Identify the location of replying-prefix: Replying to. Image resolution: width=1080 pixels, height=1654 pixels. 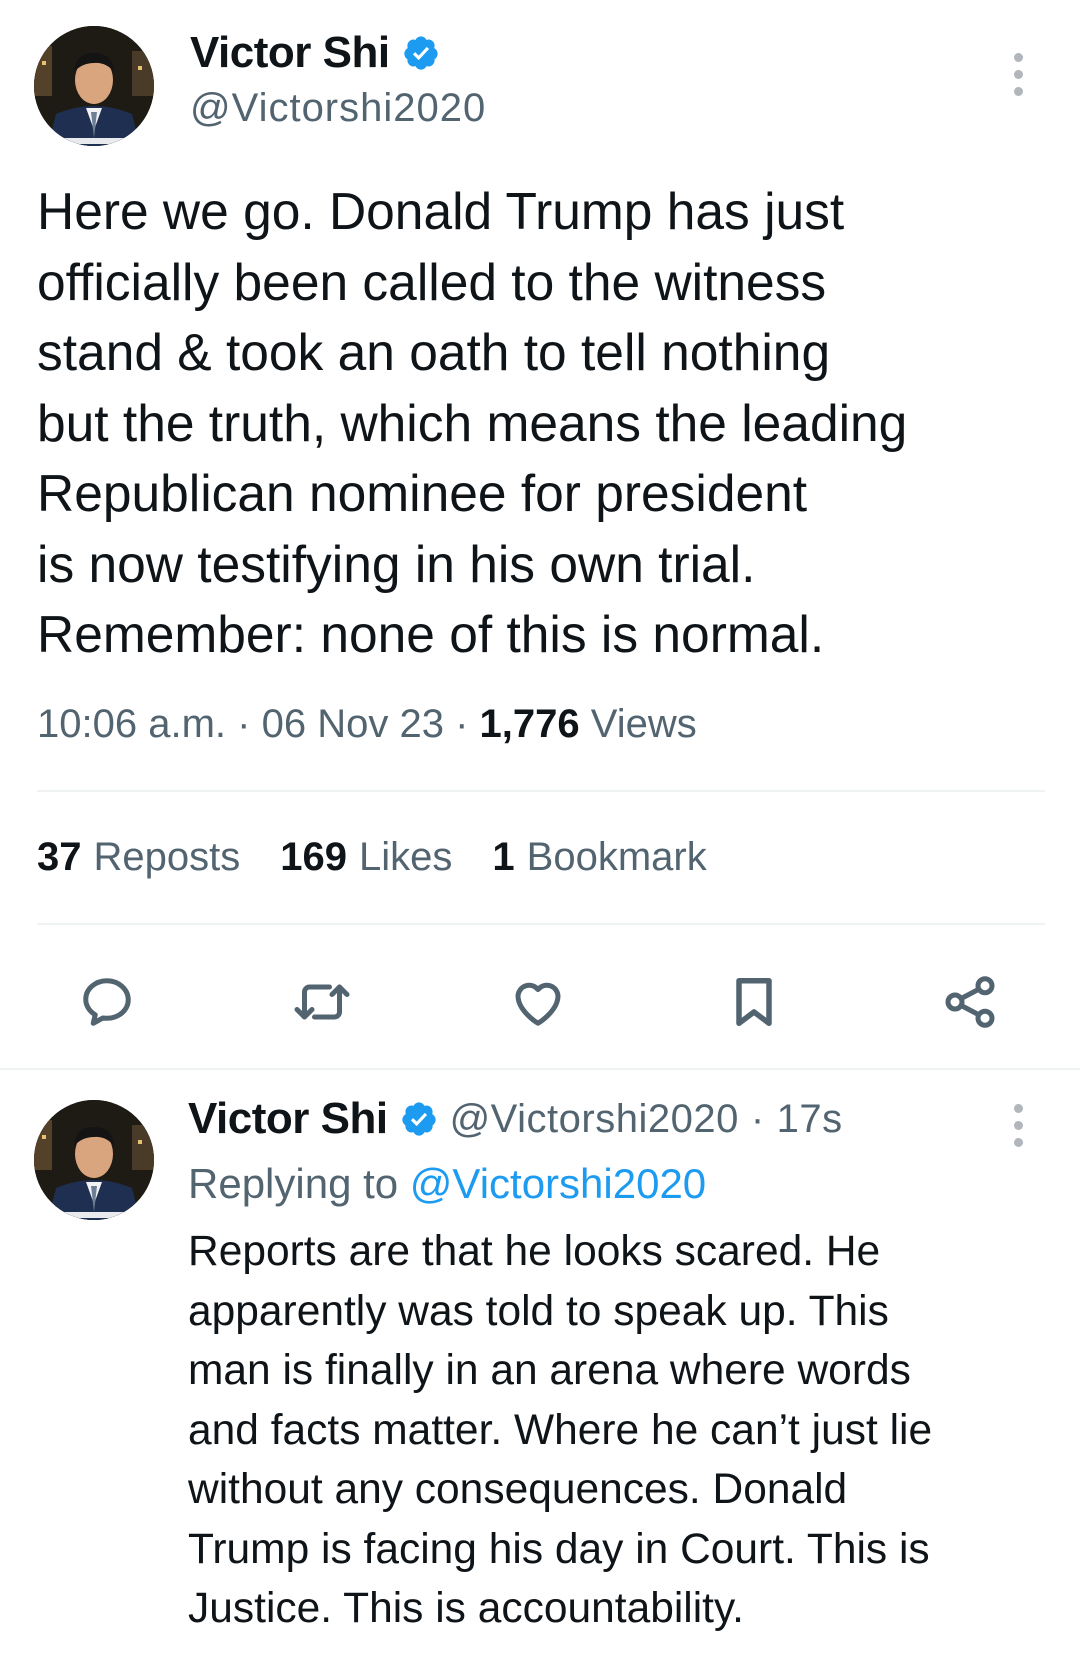
(293, 1183).